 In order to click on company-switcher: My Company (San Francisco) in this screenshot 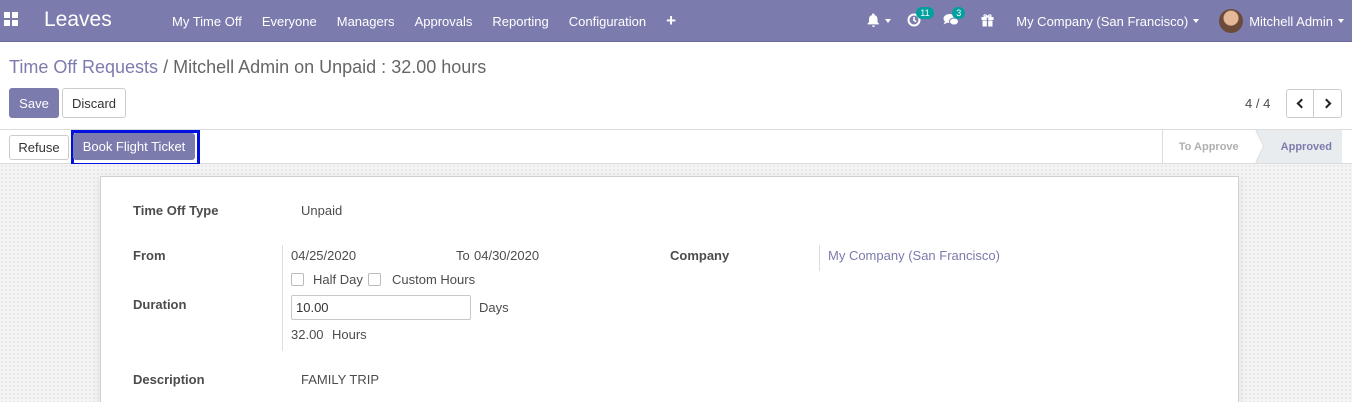, I will do `click(1106, 21)`.